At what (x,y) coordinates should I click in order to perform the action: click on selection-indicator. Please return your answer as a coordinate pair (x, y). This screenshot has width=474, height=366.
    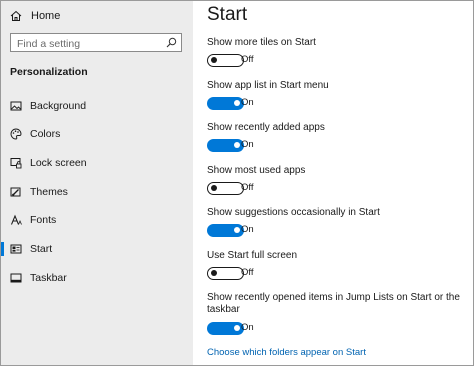
    Looking at the image, I should click on (2, 249).